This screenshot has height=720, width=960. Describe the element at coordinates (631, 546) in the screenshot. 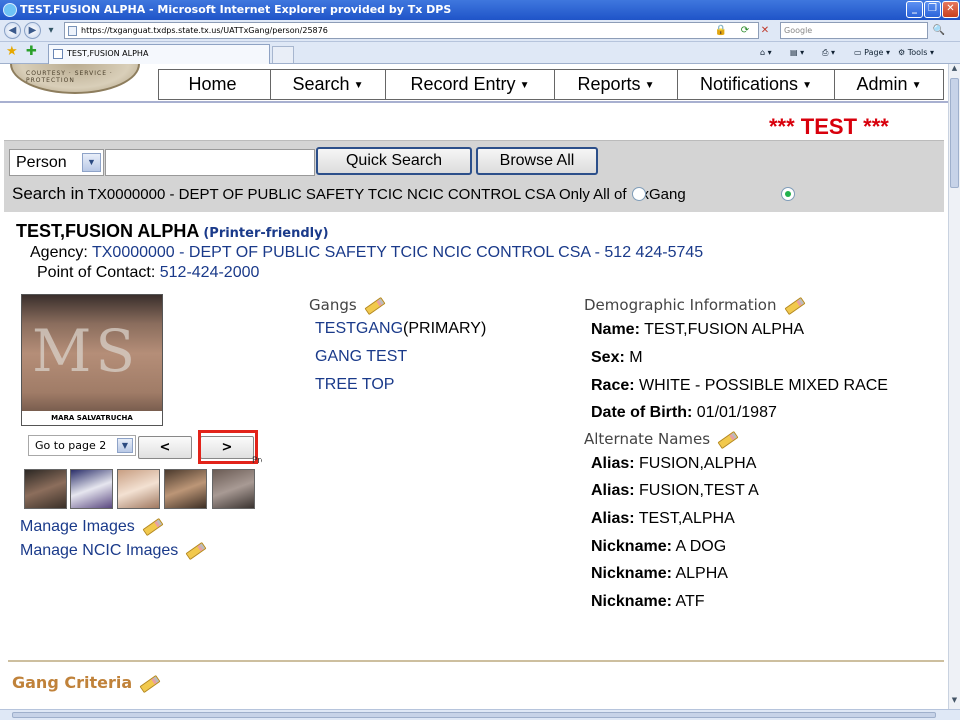

I see `alt-name-label: Nickname:` at that location.